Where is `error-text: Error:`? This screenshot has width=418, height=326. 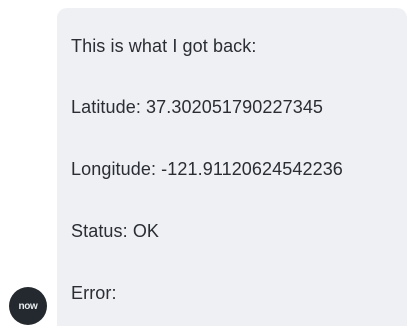 error-text: Error: is located at coordinates (94, 293).